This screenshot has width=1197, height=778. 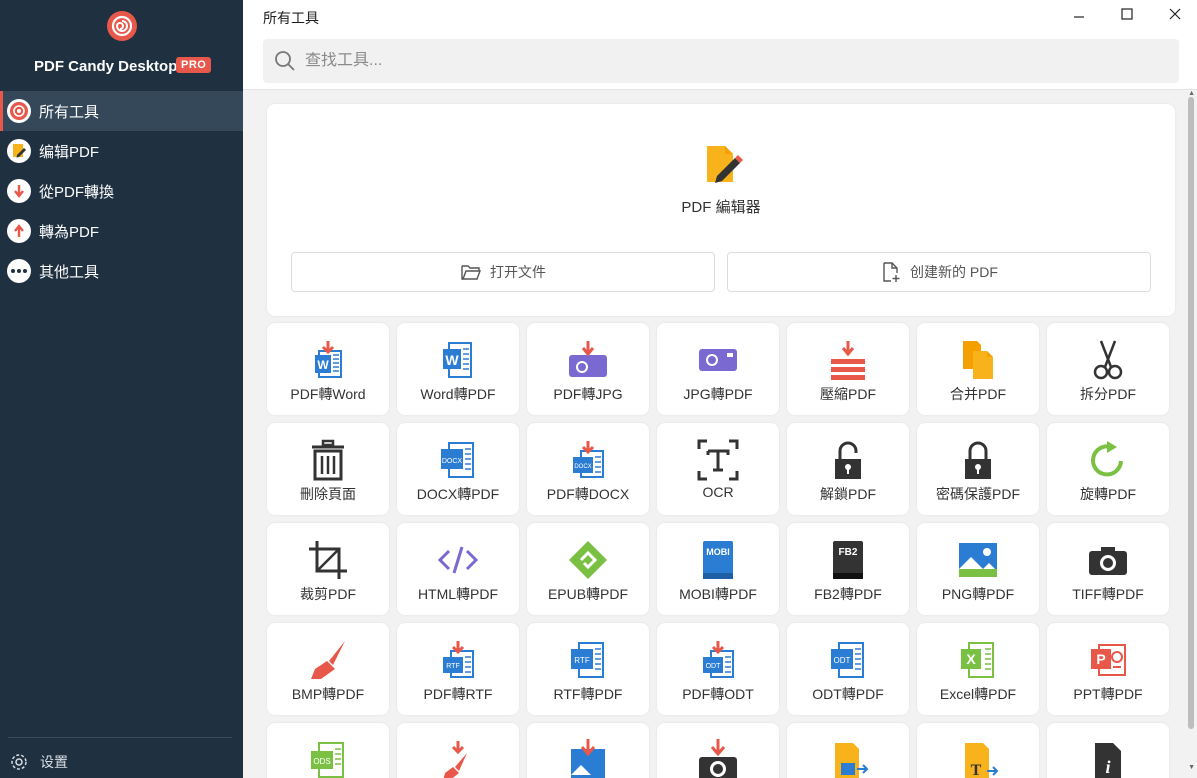 I want to click on tool-docx-to-pdf: DOCX DOCX轉PDF, so click(x=458, y=469).